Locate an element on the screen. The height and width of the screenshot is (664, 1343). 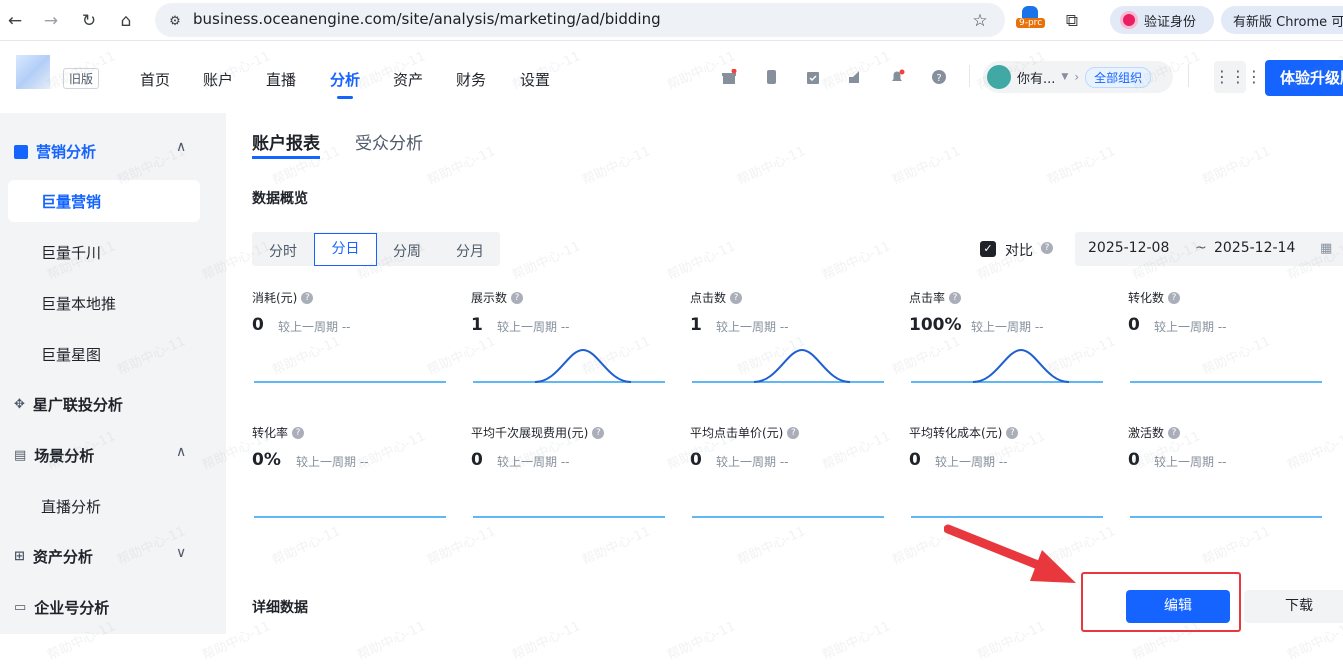
divider is located at coordinates (969, 76).